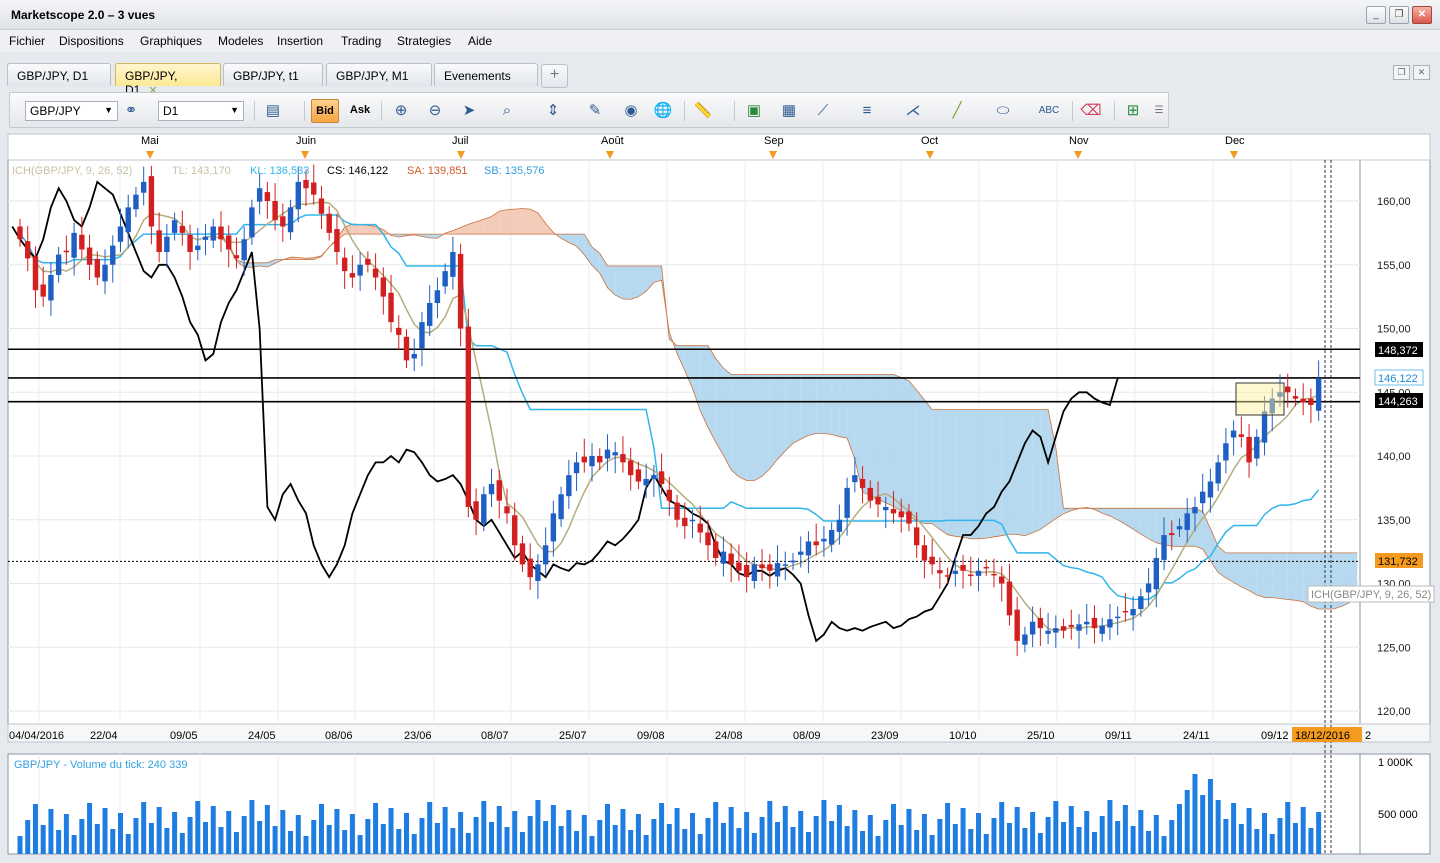 The image size is (1440, 863). Describe the element at coordinates (913, 111) in the screenshot. I see `fan-icon: ⋌` at that location.